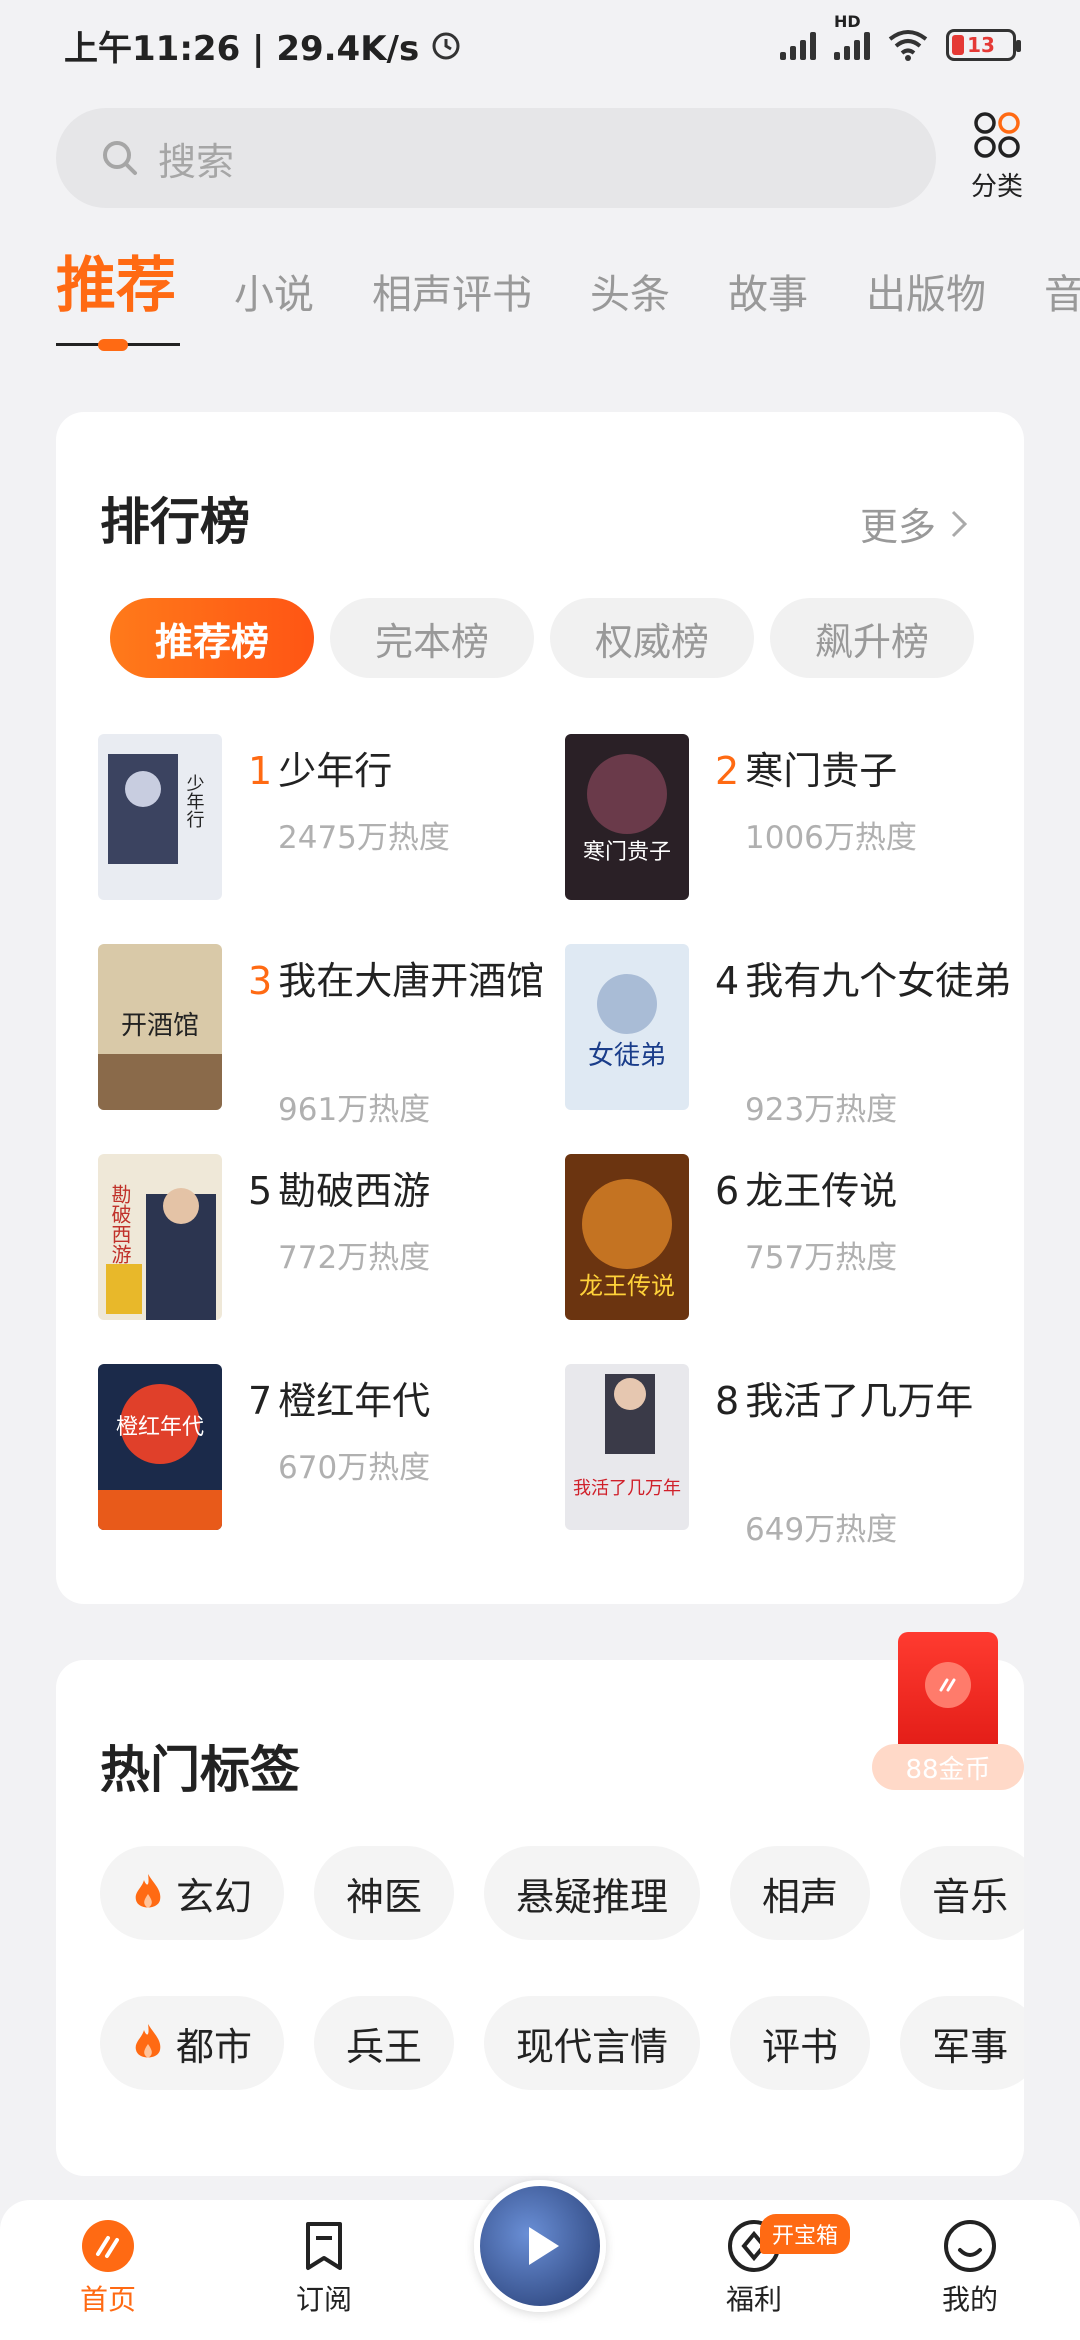  What do you see at coordinates (540, 45) in the screenshot?
I see `status-bar: 上午11:26 | 29.4K/s HD 13` at bounding box center [540, 45].